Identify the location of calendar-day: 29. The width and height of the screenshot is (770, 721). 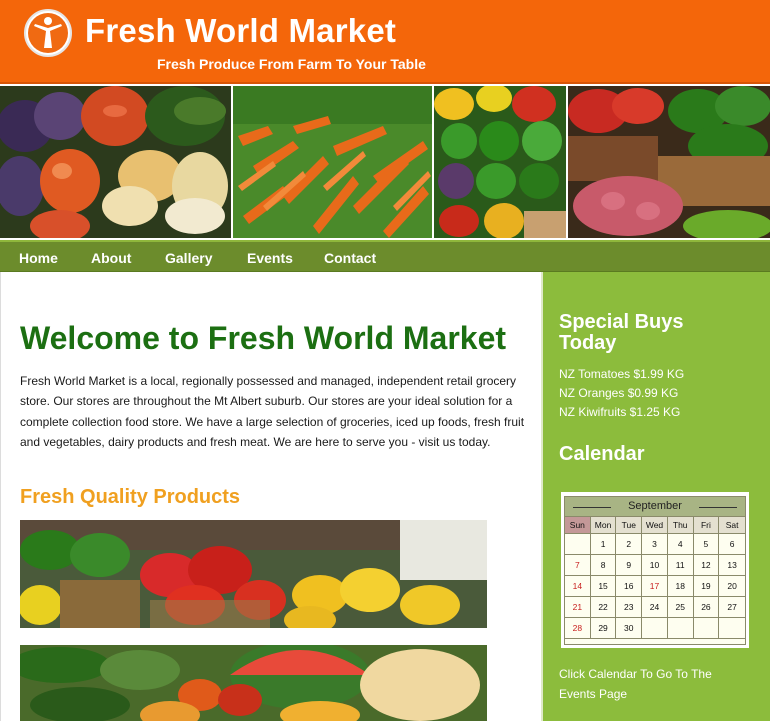
(603, 628).